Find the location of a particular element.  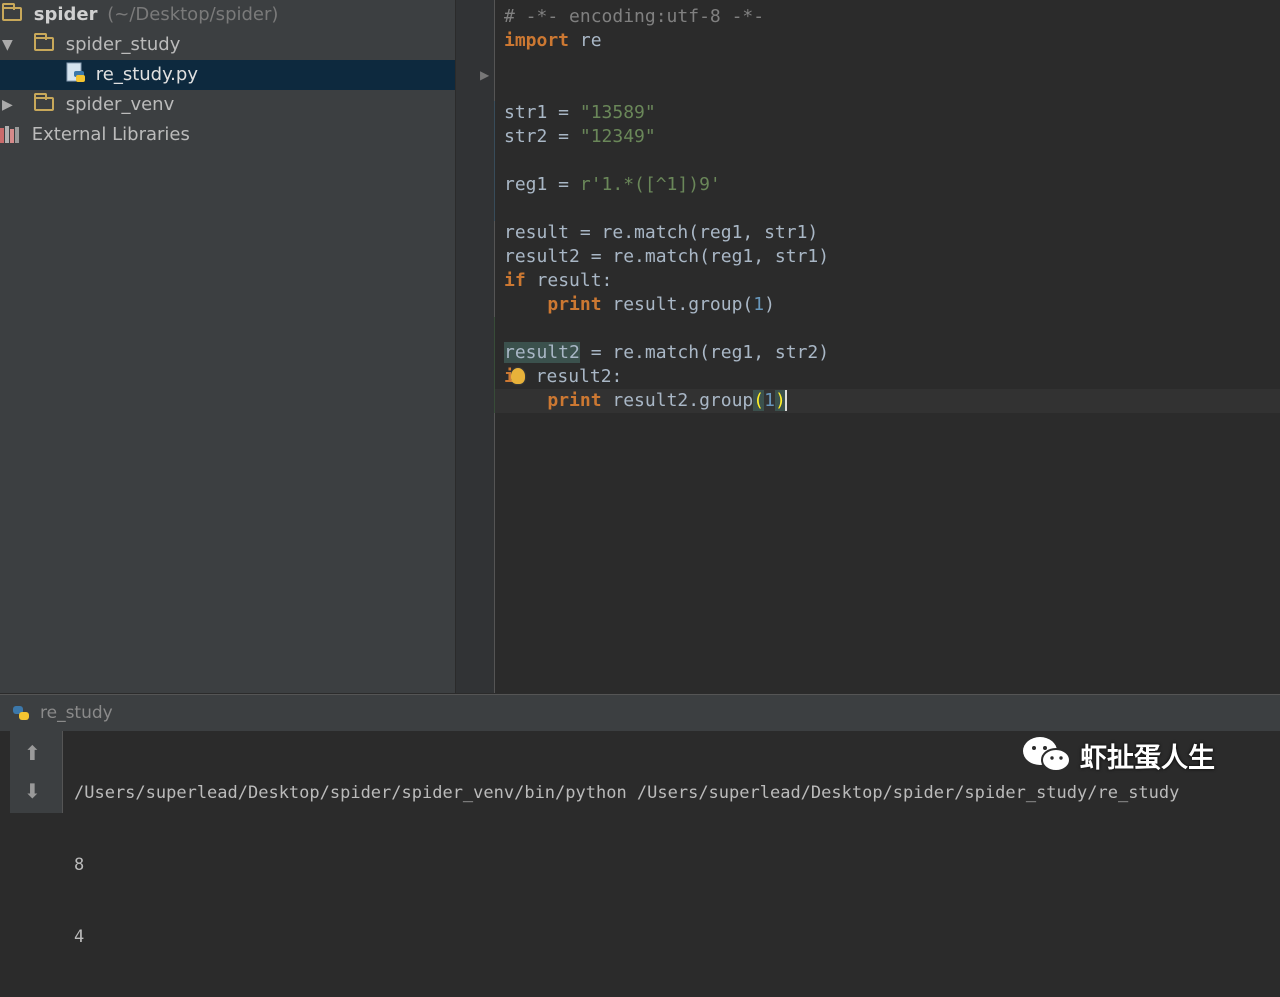

editor-gutter: ▶ is located at coordinates (476, 346).